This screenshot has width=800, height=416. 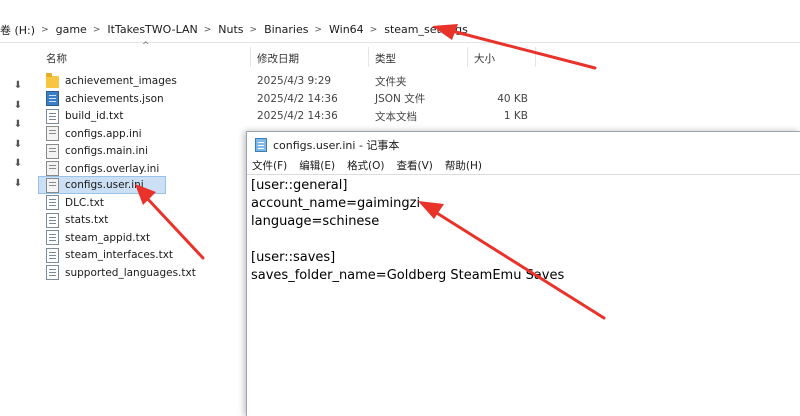 What do you see at coordinates (112, 168) in the screenshot?
I see `file-name: configs.overlay.ini` at bounding box center [112, 168].